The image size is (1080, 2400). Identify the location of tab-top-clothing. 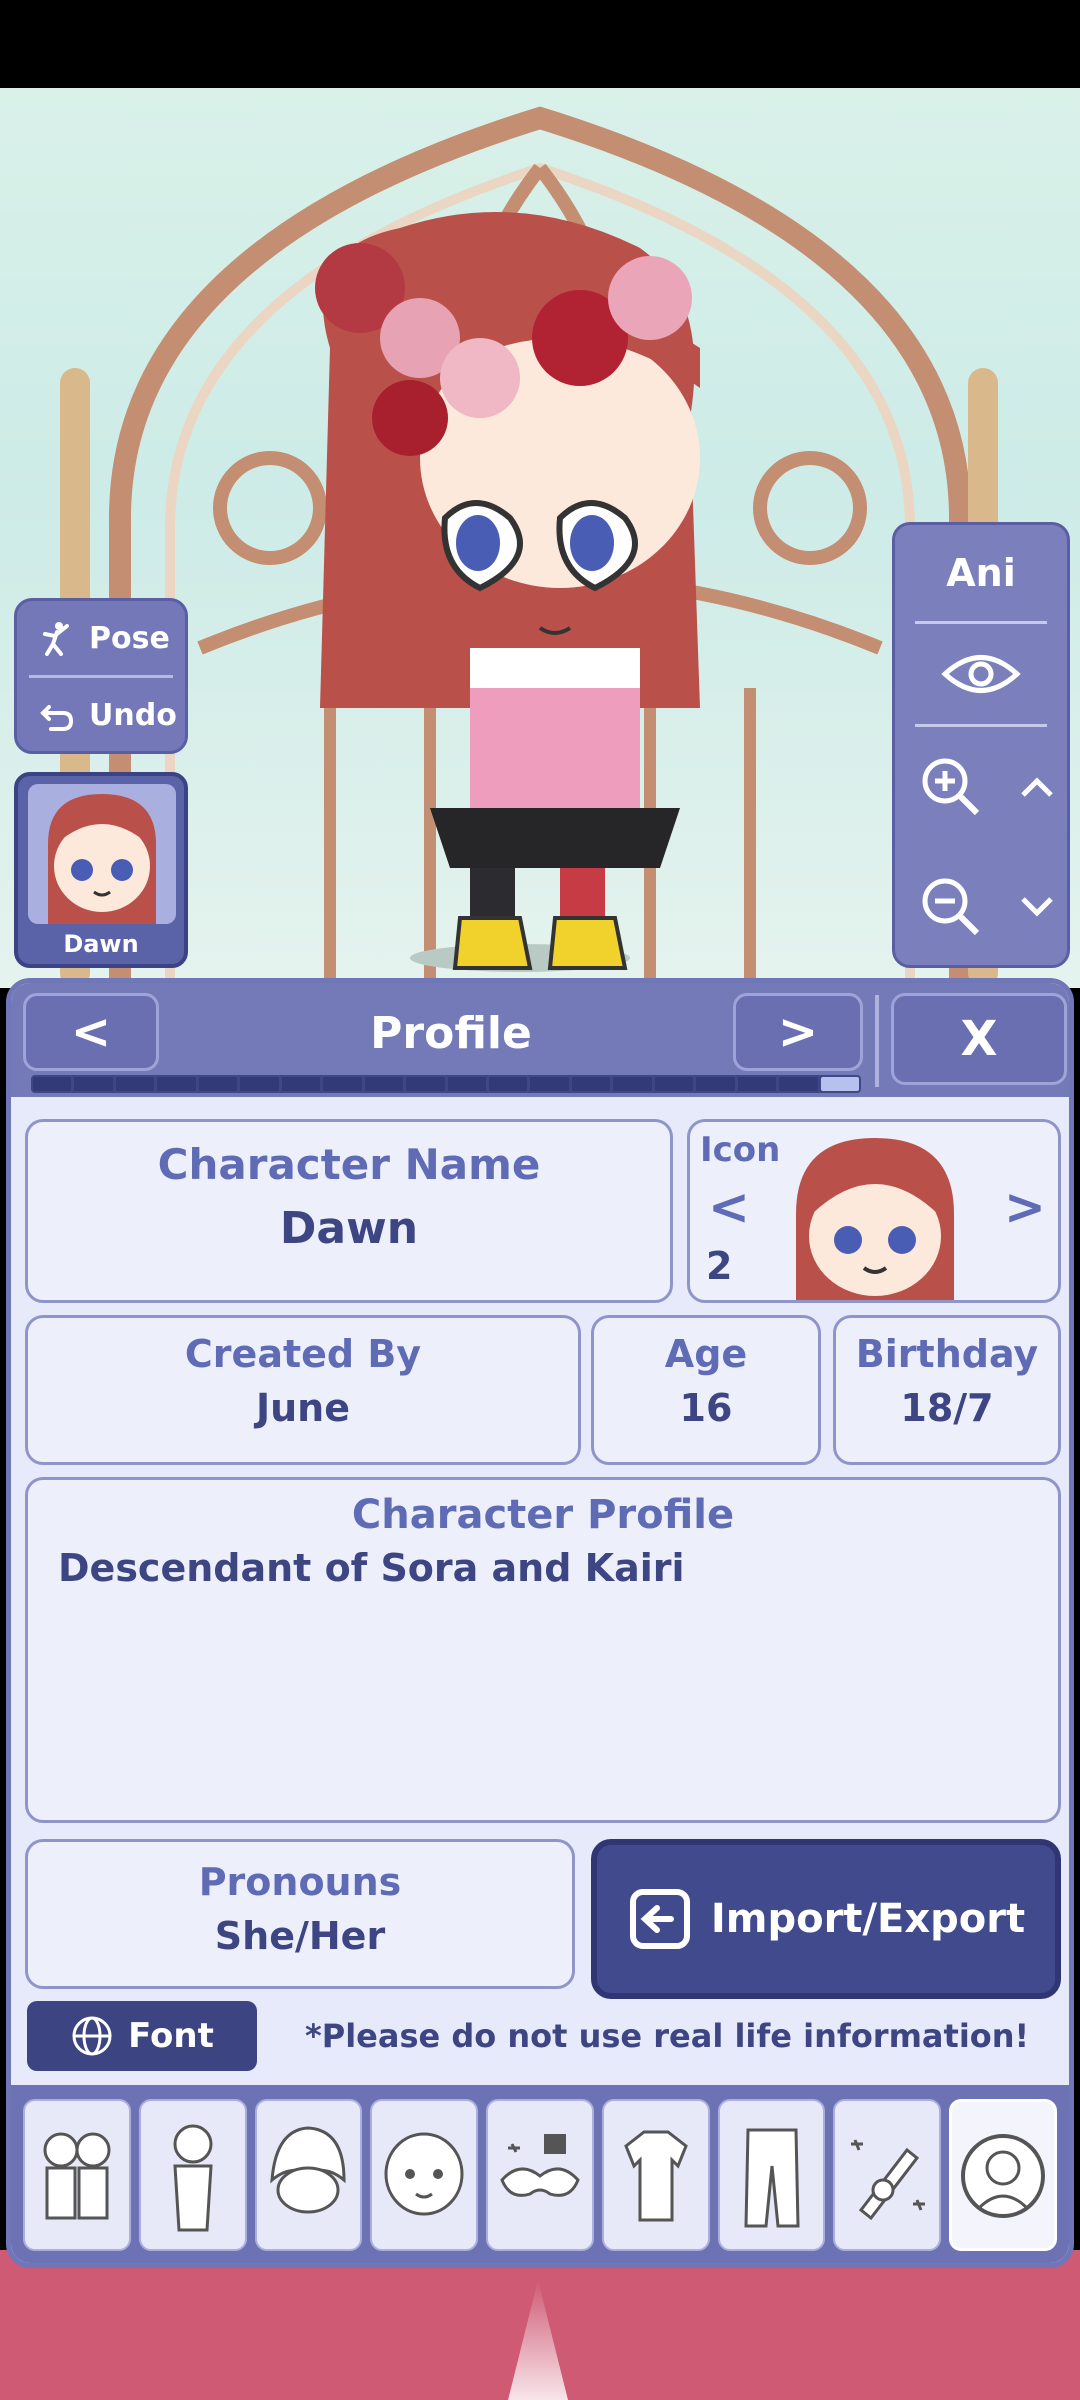
(655, 2175).